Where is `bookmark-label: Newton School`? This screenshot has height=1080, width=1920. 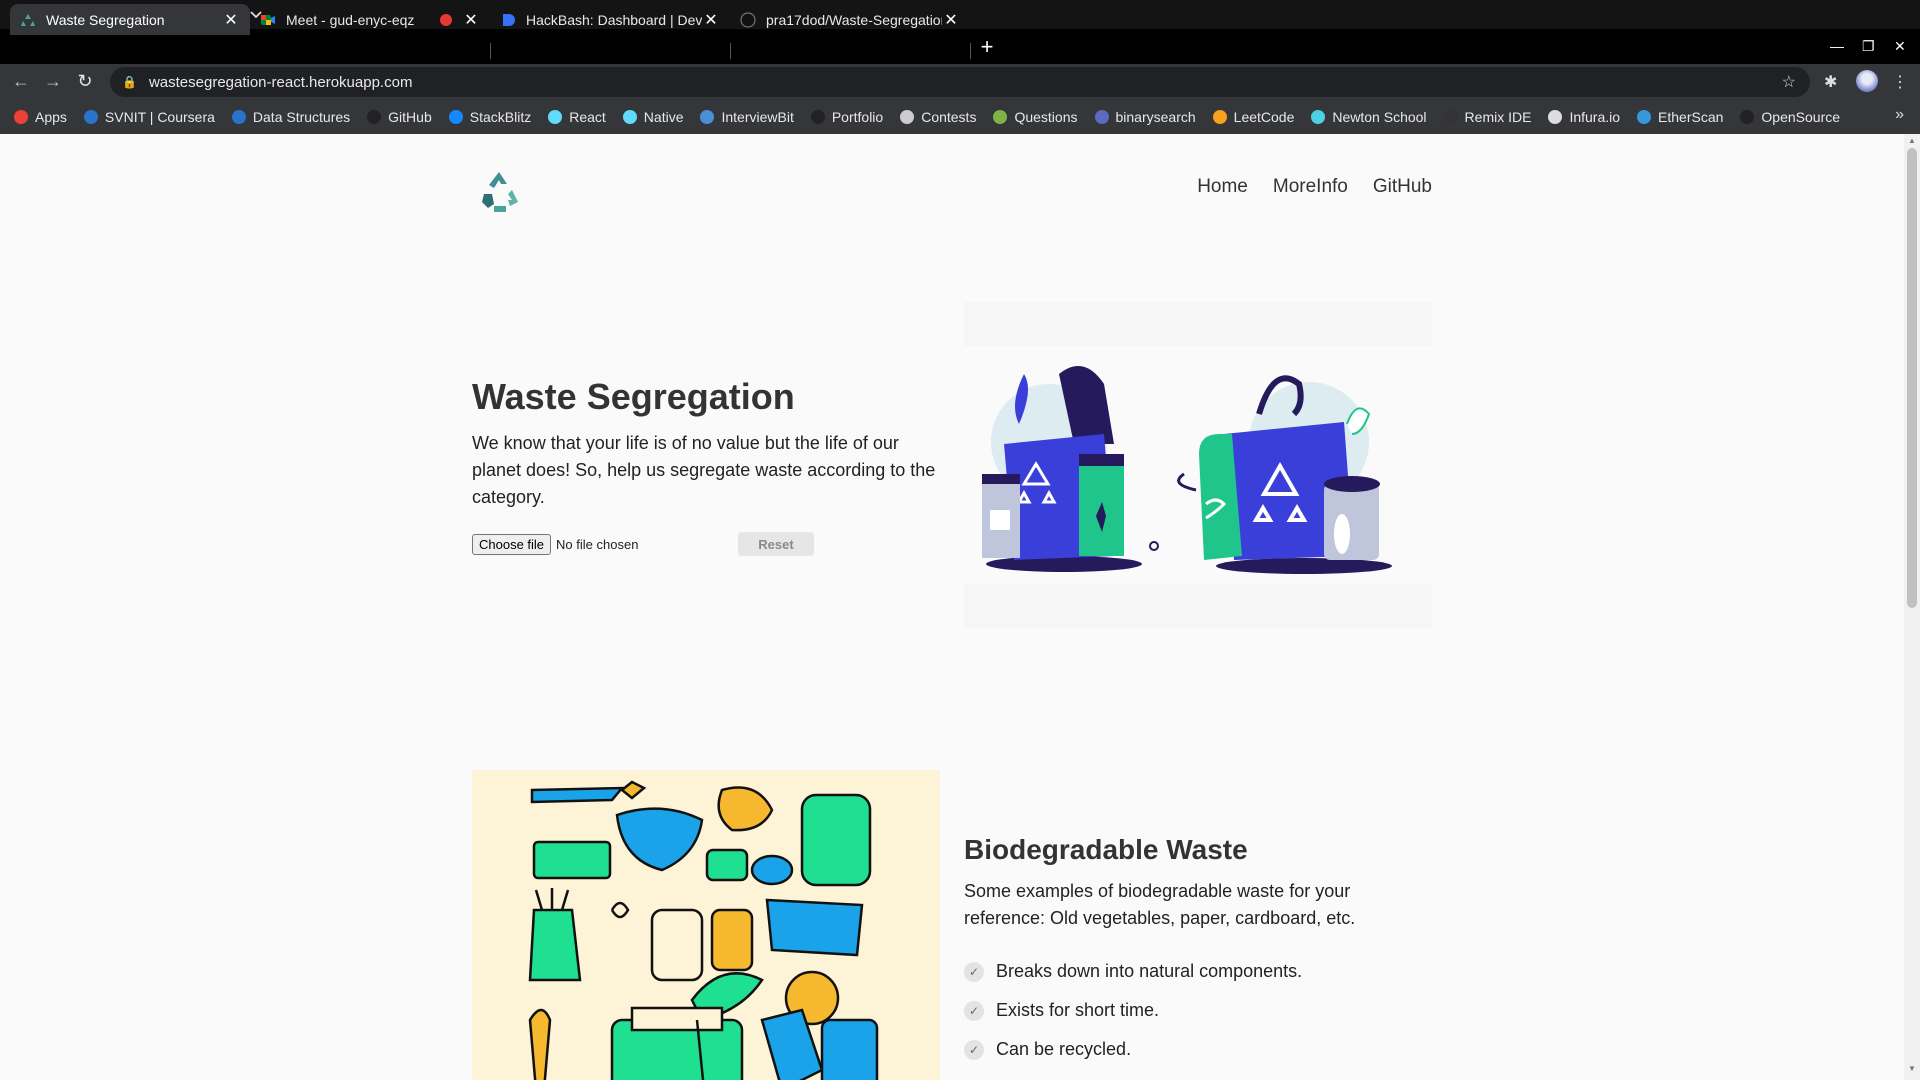
bookmark-label: Newton School is located at coordinates (1379, 117).